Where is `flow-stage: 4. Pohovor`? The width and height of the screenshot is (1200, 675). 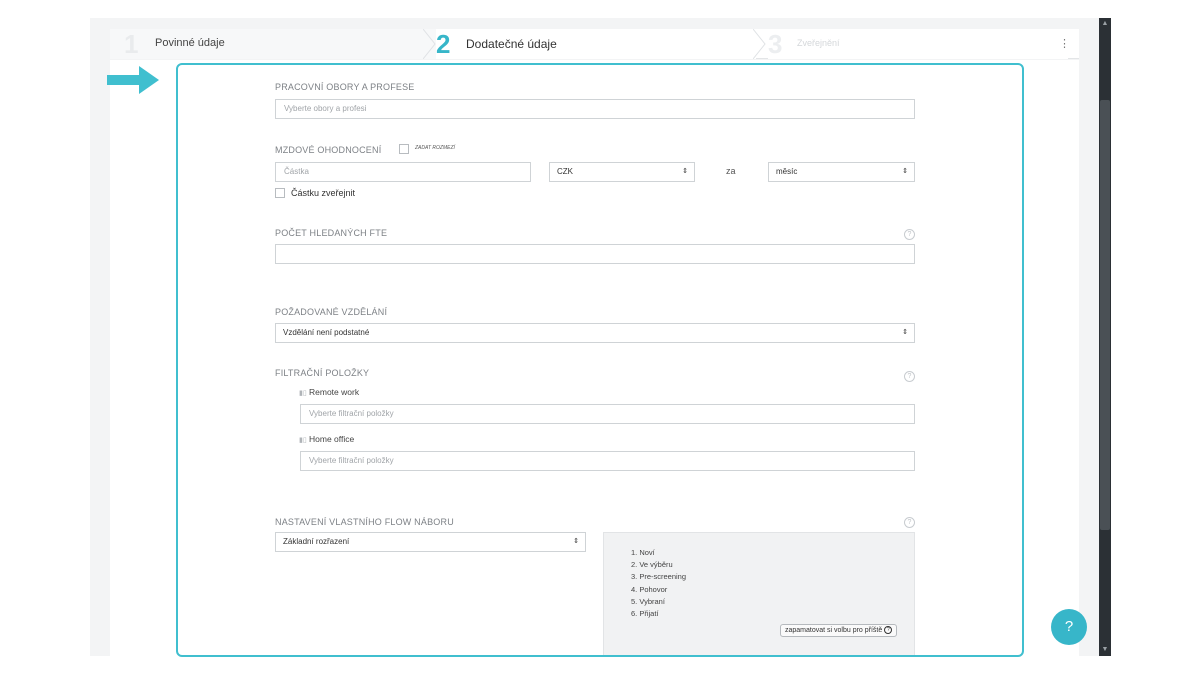 flow-stage: 4. Pohovor is located at coordinates (649, 589).